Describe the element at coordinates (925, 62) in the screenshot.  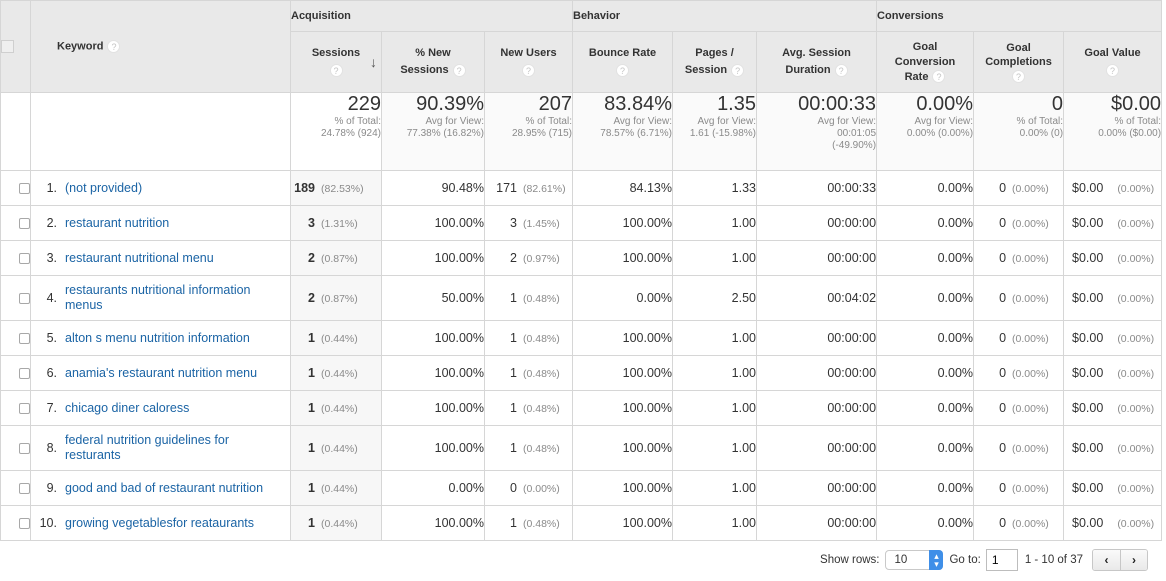
I see `goal-conversion-rate-column-header: Goal Conversion Rate?` at that location.